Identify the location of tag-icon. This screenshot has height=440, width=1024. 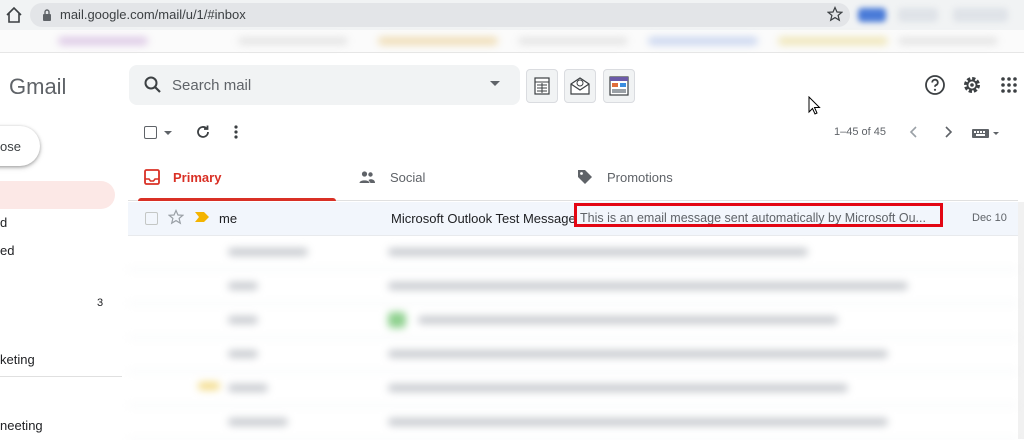
(585, 177).